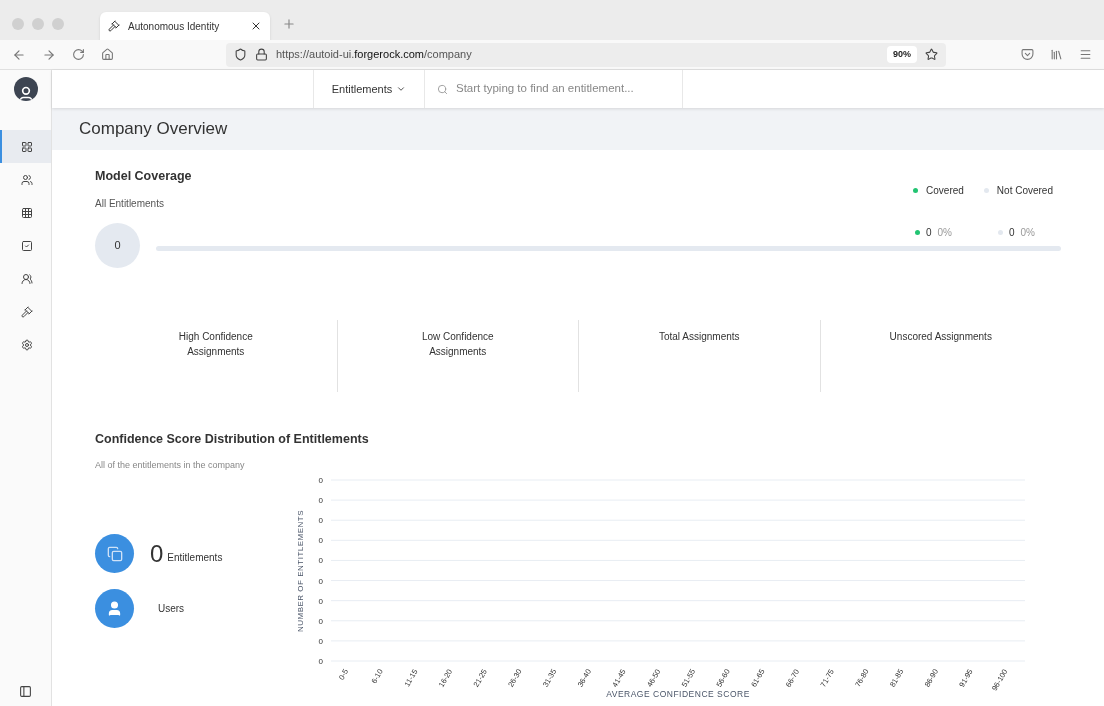  I want to click on address-bar: https://autoid-ui.forgerock.com/company 90%, so click(586, 54).